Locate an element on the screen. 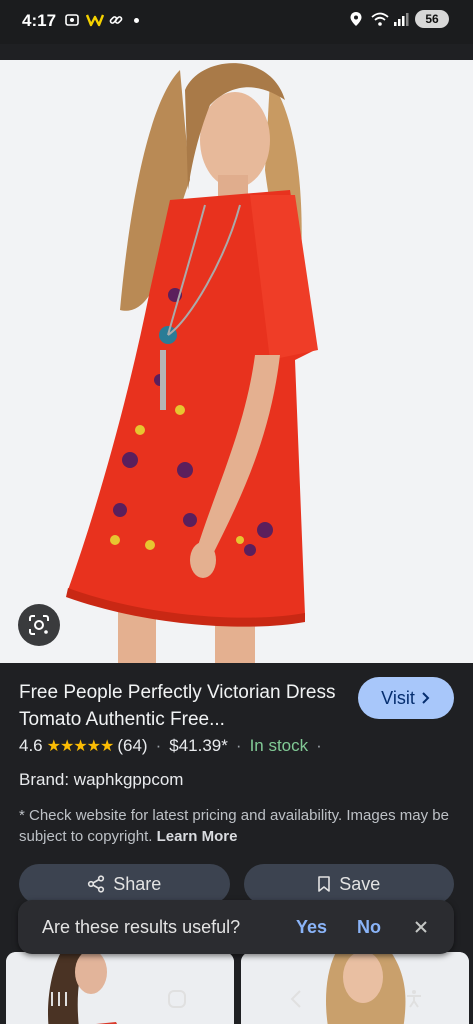 This screenshot has width=473, height=1024. back-button is located at coordinates (296, 999).